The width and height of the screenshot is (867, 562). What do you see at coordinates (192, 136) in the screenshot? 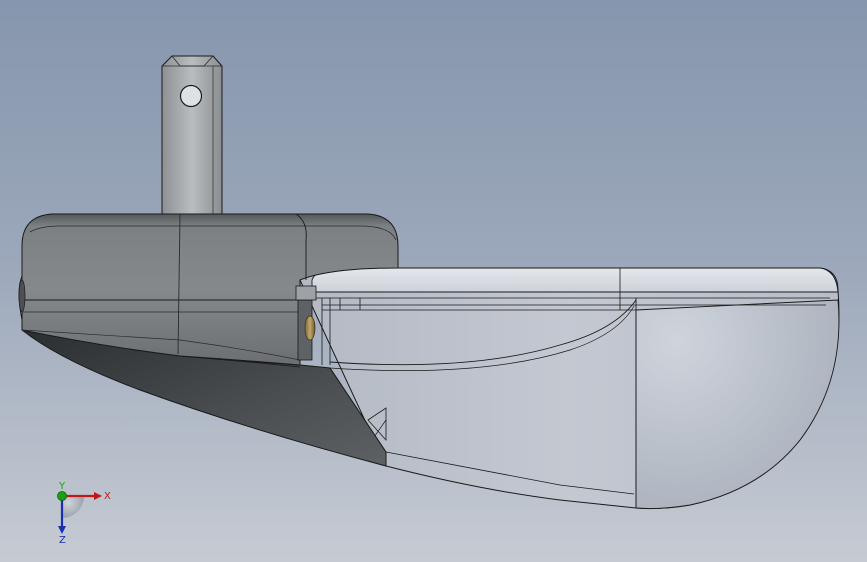
I see `mounting-tab` at bounding box center [192, 136].